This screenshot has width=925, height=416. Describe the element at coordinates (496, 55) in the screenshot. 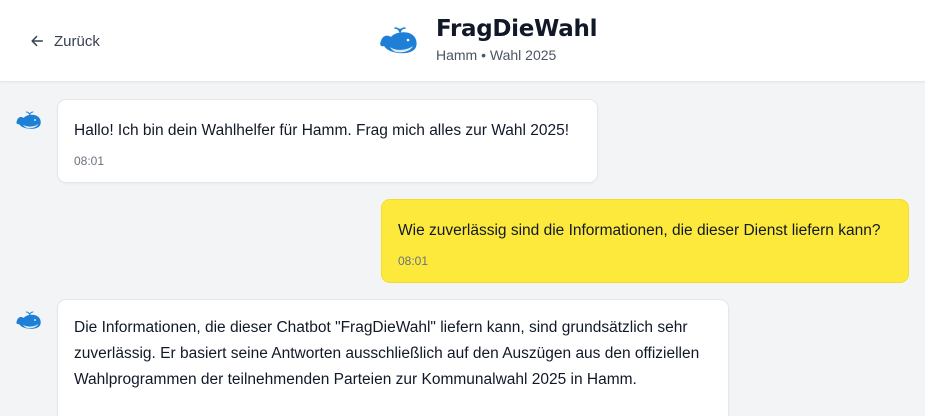

I see `app-subtitle: Hamm • Wahl 2025` at that location.